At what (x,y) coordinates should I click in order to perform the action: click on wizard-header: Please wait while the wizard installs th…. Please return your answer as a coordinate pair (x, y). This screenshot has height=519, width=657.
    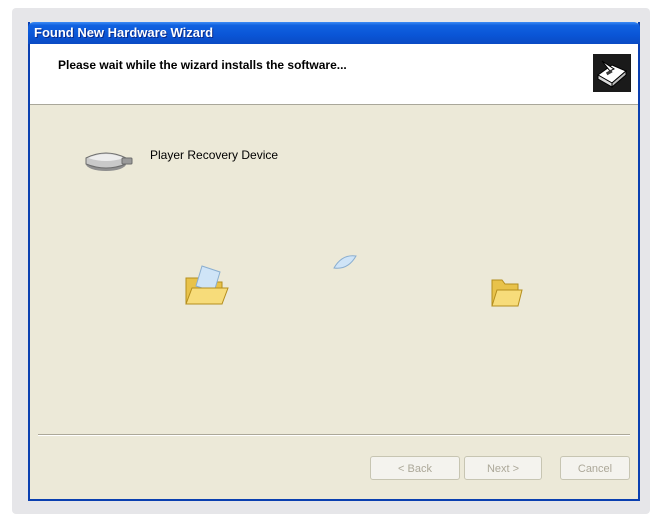
    Looking at the image, I should click on (334, 74).